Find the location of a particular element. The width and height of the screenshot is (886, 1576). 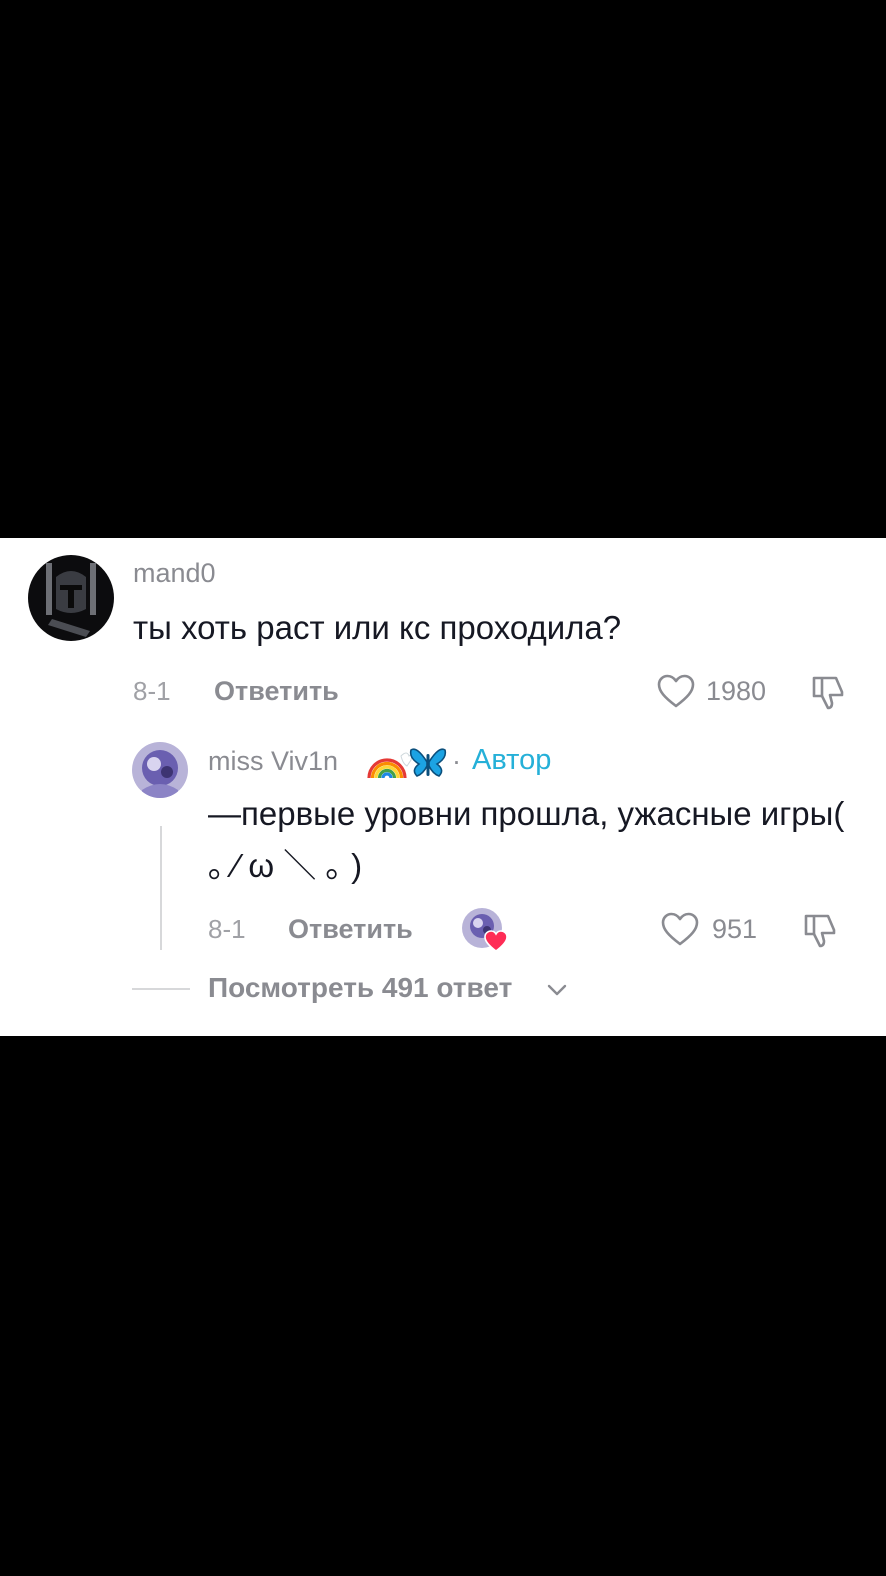

comment-username: mand0 is located at coordinates (174, 573).